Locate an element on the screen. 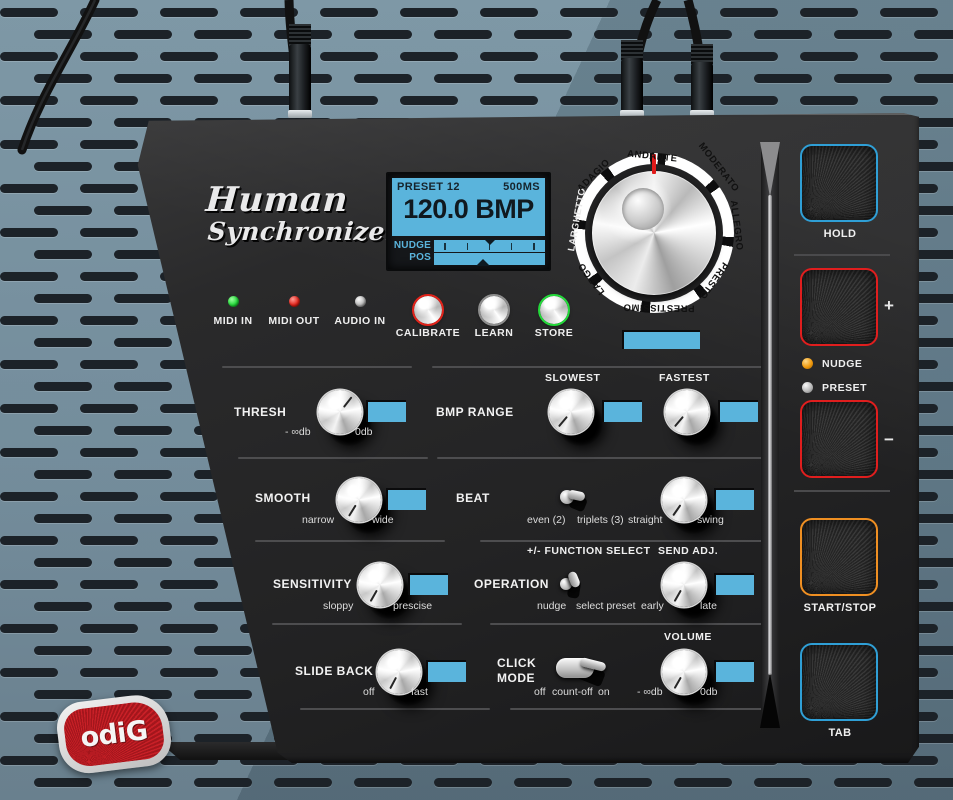 Image resolution: width=953 pixels, height=800 pixels. lcd-bpm-value: 120.0 BMP is located at coordinates (468, 209).